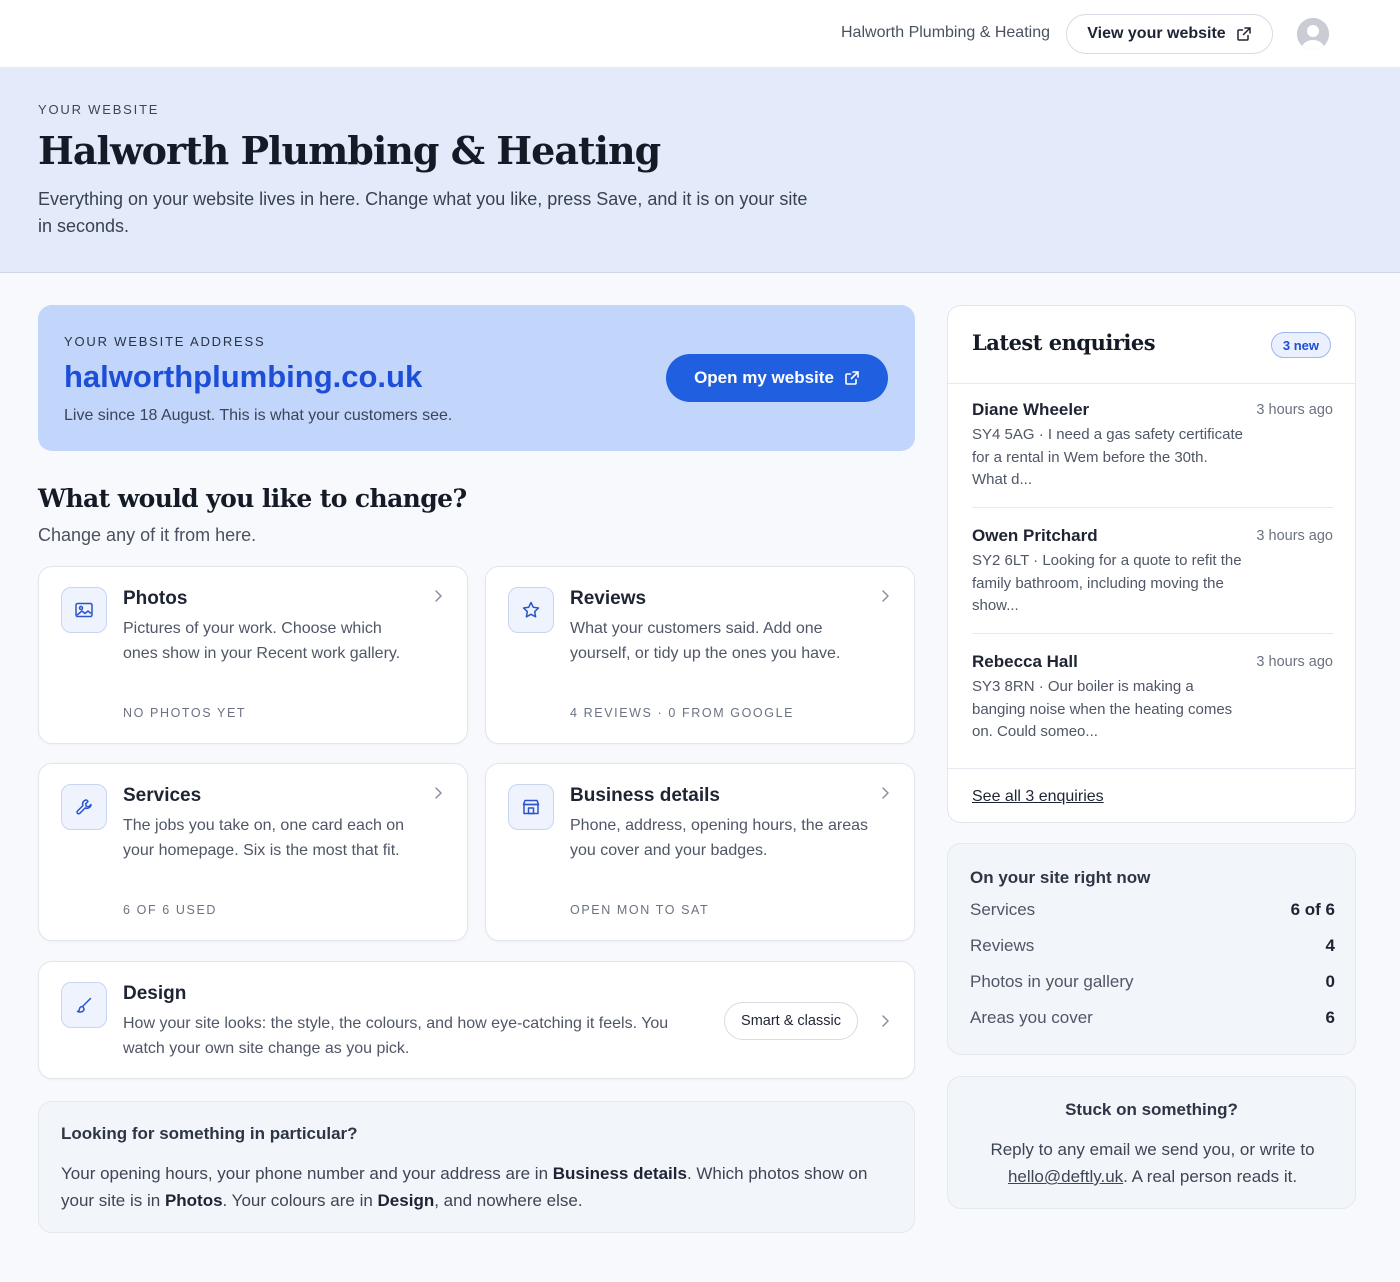 The image size is (1400, 1282). What do you see at coordinates (1156, 33) in the screenshot?
I see `view-website-label: View your website` at bounding box center [1156, 33].